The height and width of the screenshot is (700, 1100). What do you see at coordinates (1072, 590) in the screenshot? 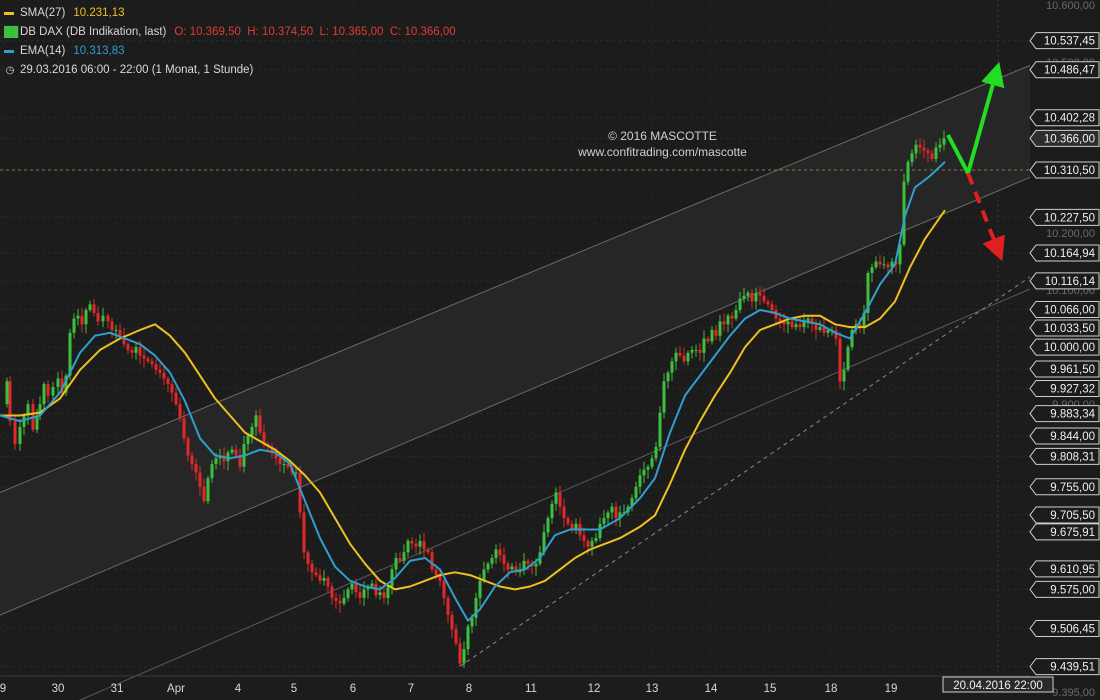
I see `price-tag-label: 9.575,00` at bounding box center [1072, 590].